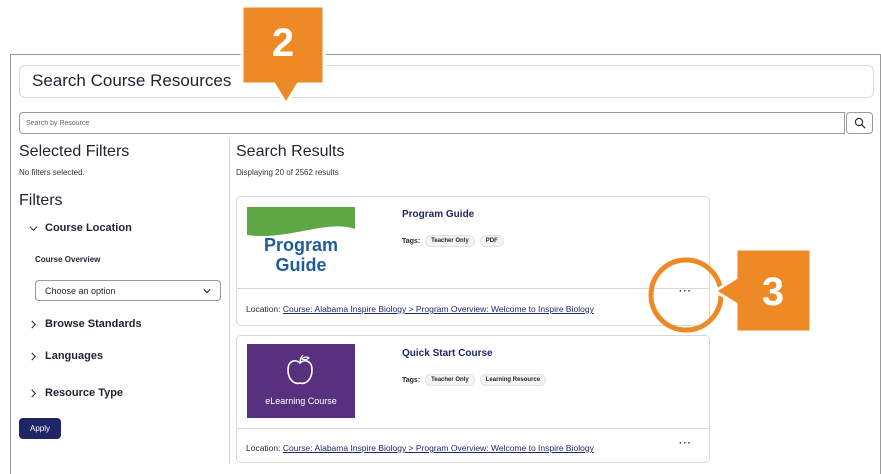  Describe the element at coordinates (40, 428) in the screenshot. I see `apply-button: Apply` at that location.